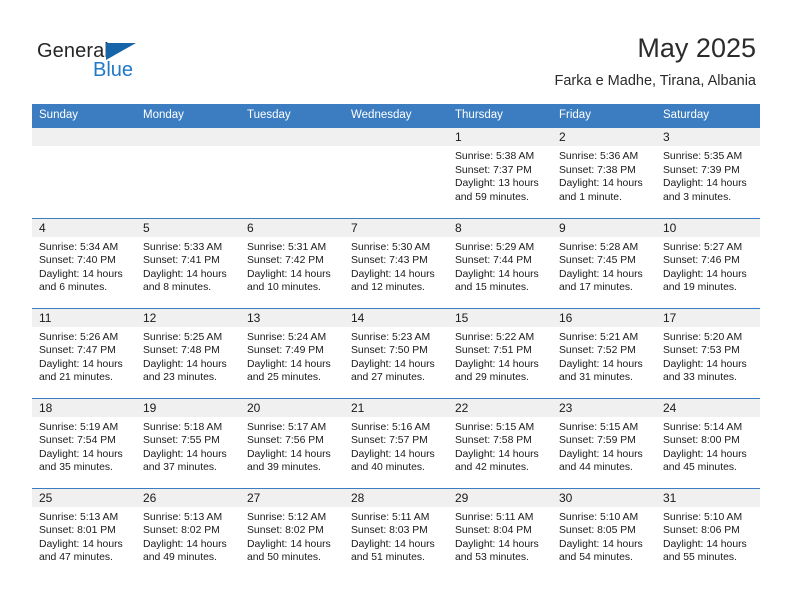 This screenshot has height=612, width=792. What do you see at coordinates (188, 317) in the screenshot?
I see `day-number: 12` at bounding box center [188, 317].